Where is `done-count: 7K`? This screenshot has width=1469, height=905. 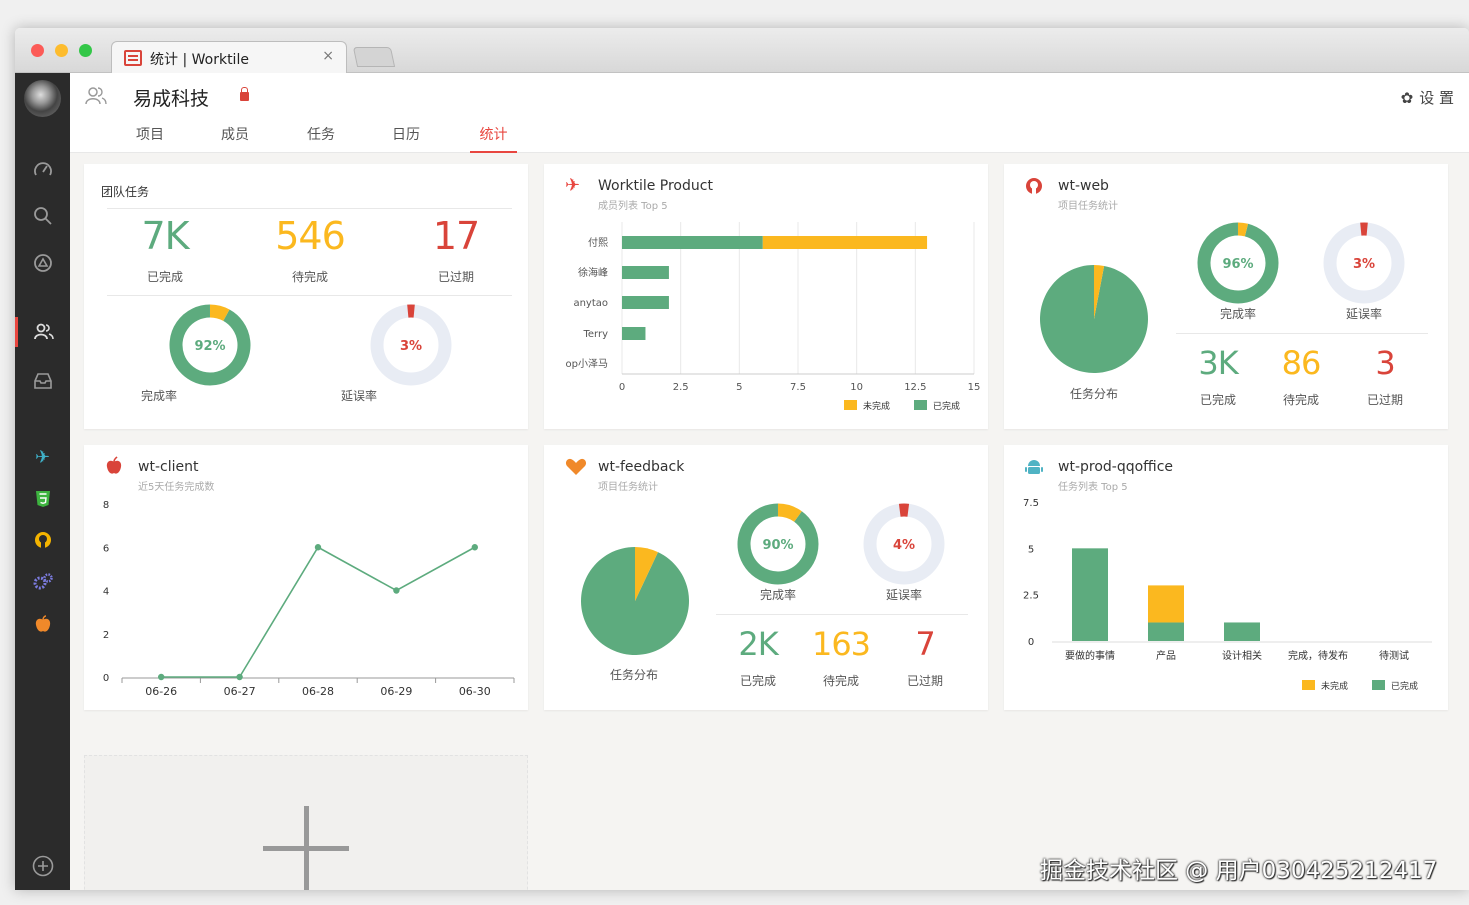
done-count: 7K is located at coordinates (165, 236).